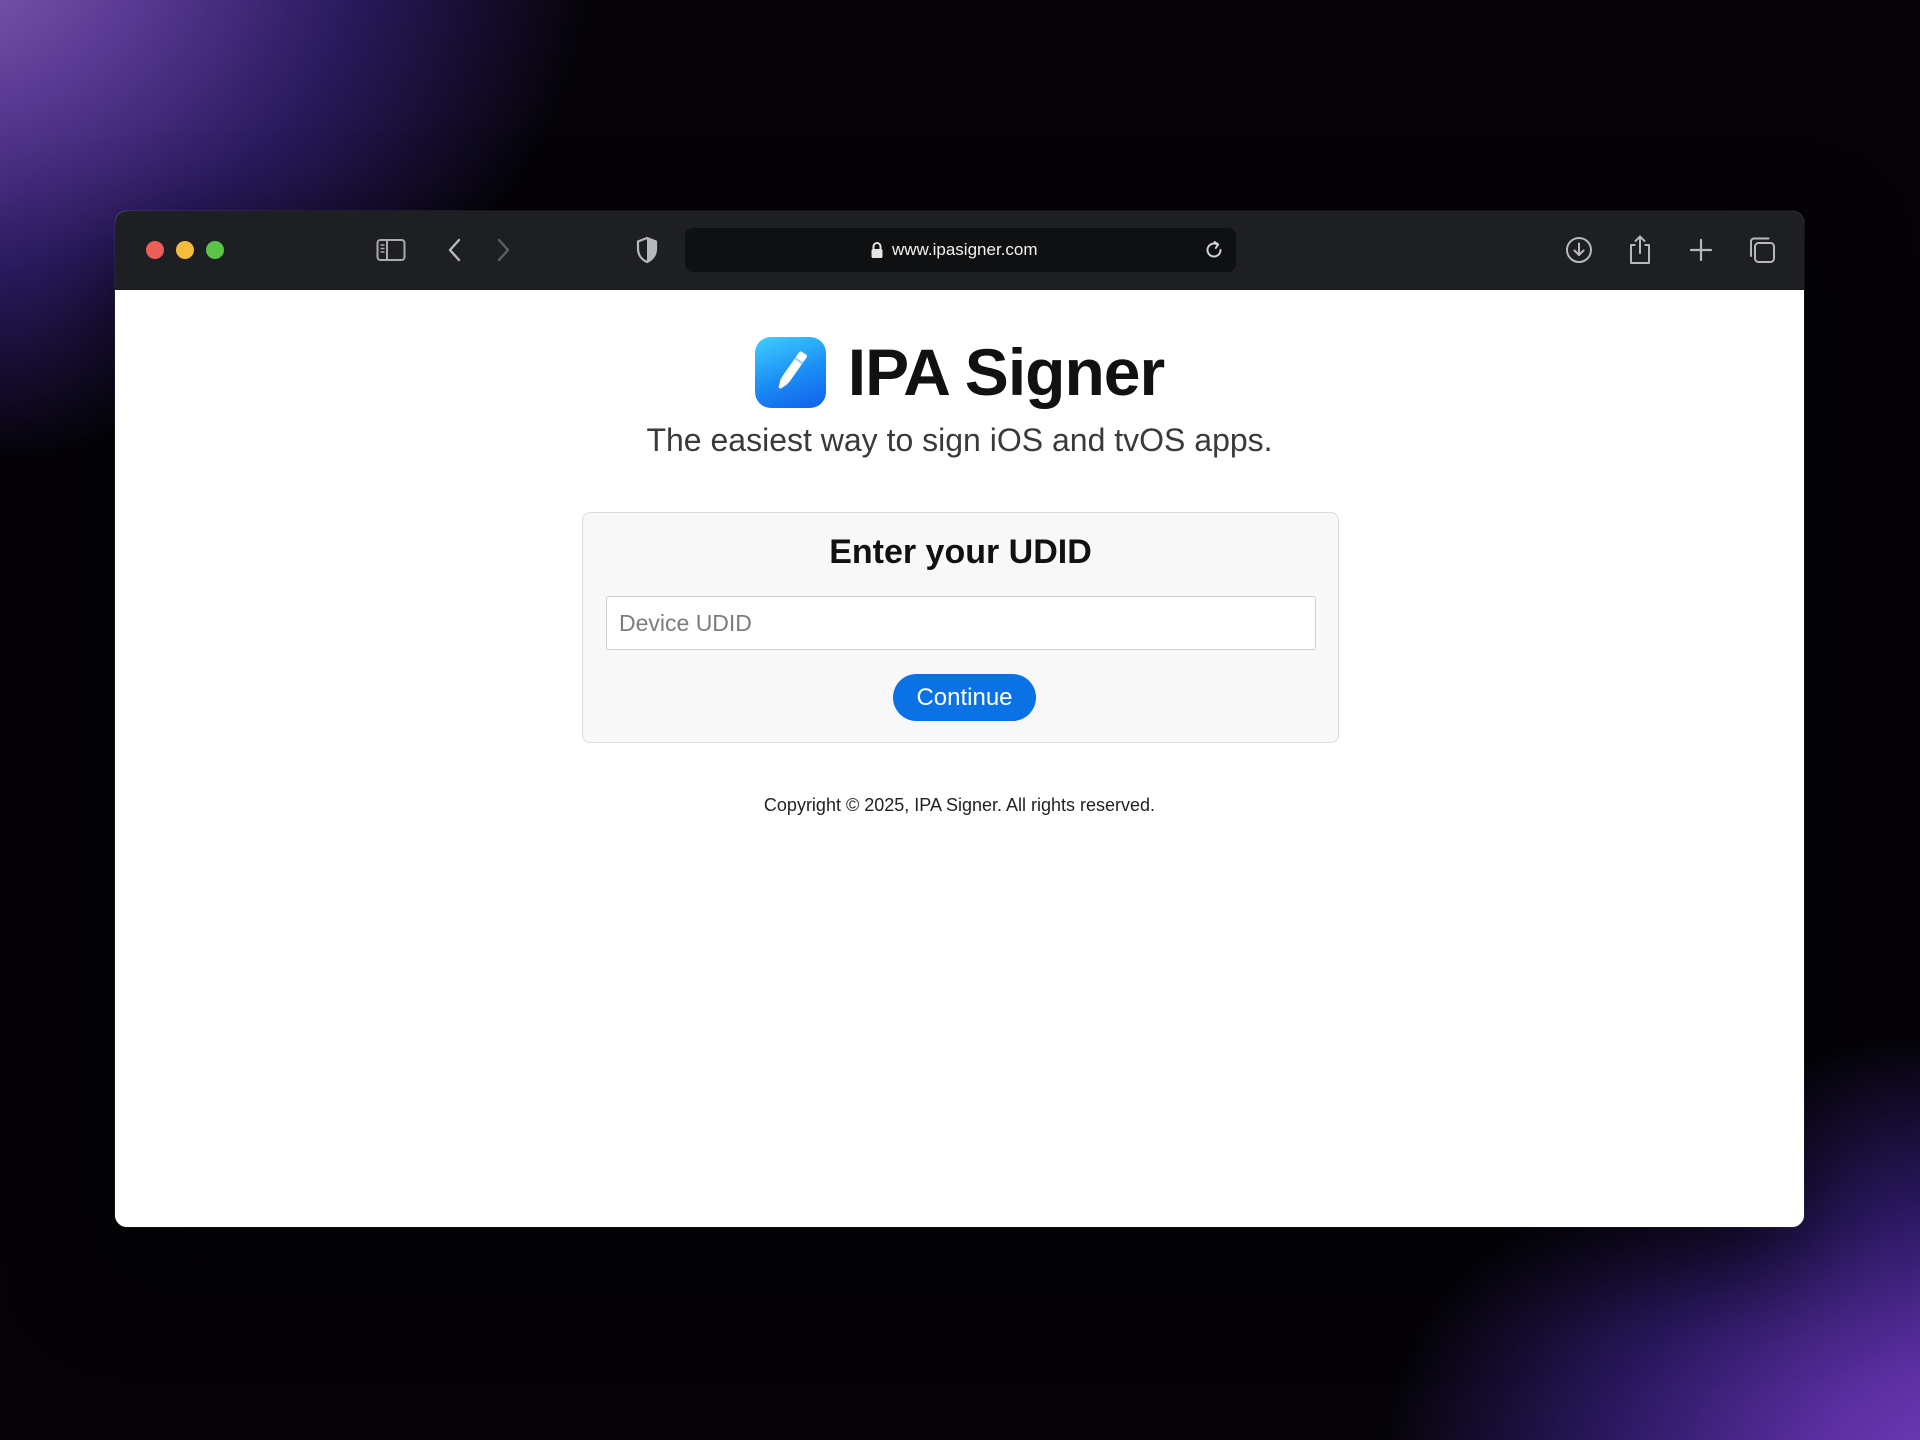 The image size is (1920, 1440). Describe the element at coordinates (877, 250) in the screenshot. I see `lock-icon` at that location.